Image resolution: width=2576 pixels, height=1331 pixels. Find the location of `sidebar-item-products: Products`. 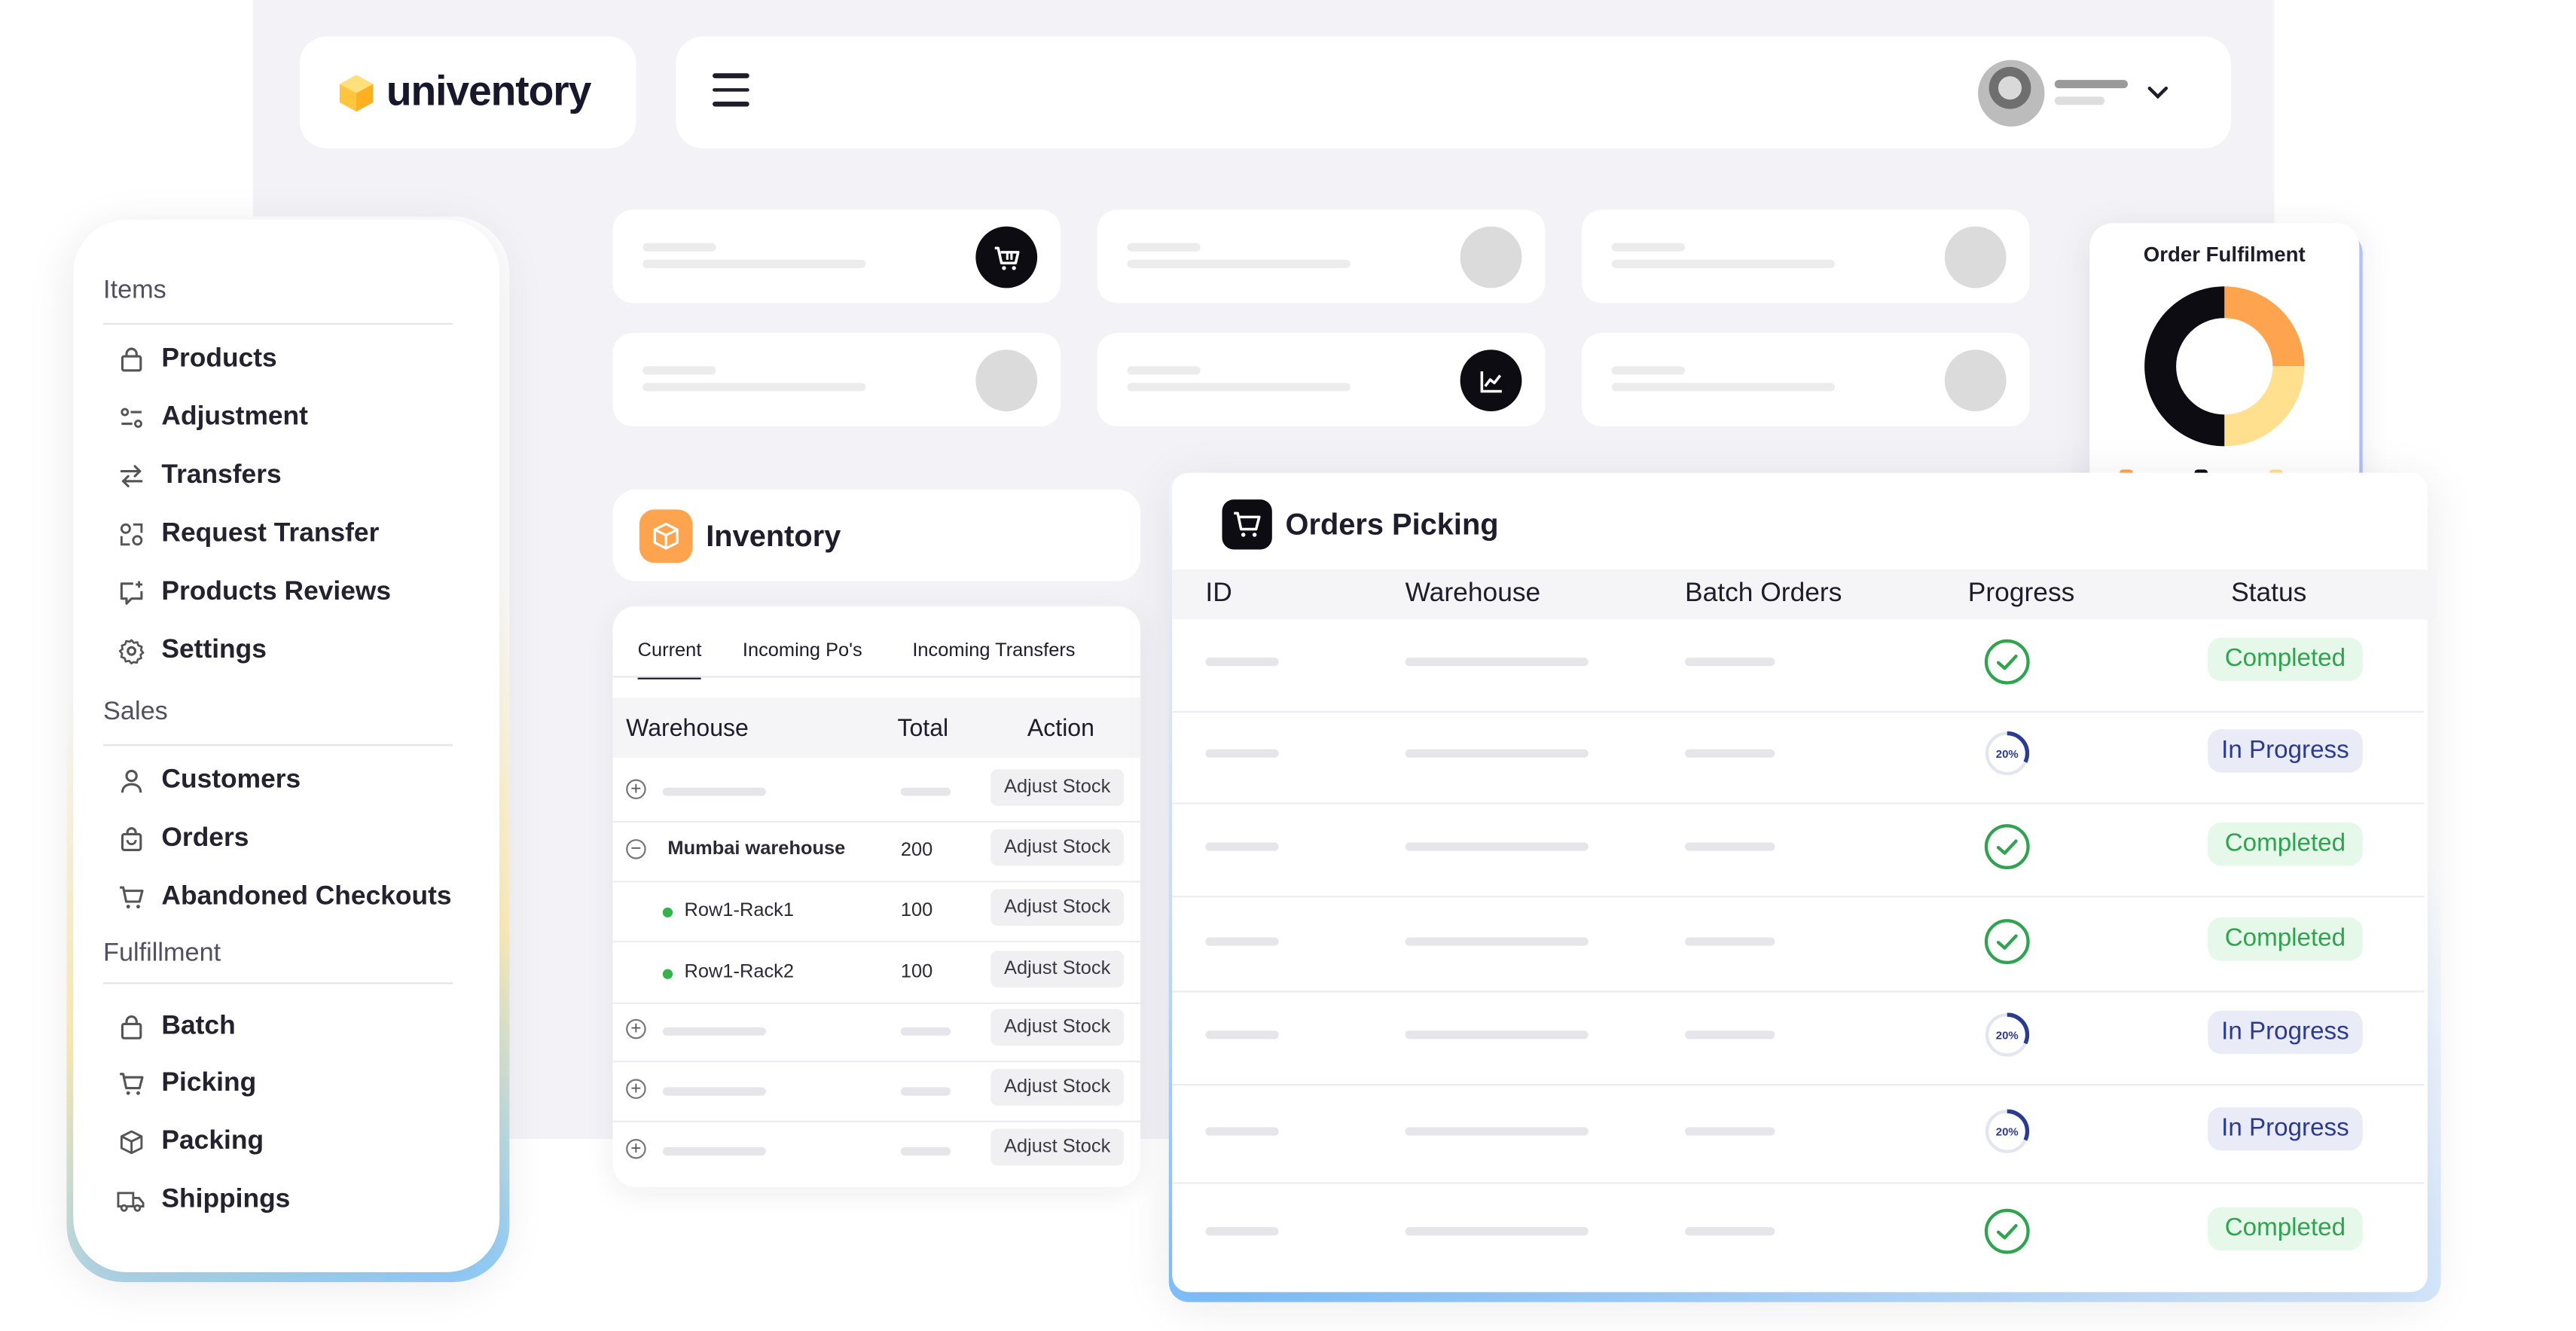

sidebar-item-products: Products is located at coordinates (197, 360).